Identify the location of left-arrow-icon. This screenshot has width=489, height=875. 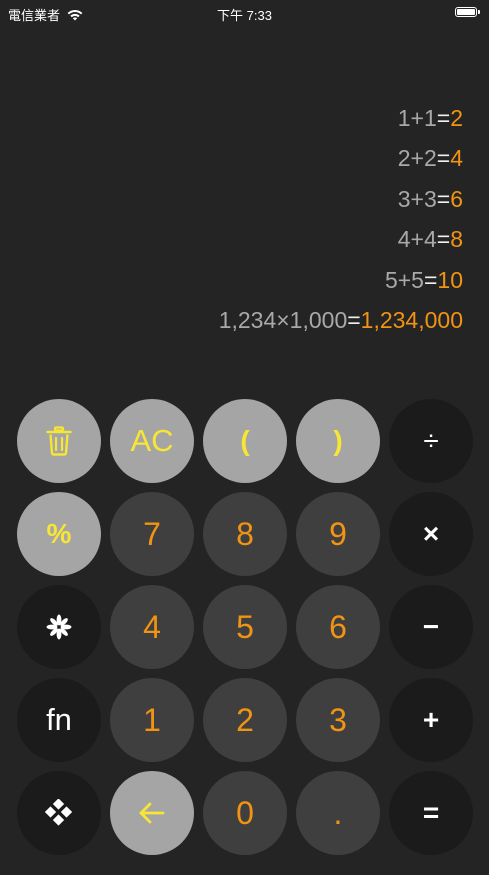
(152, 813).